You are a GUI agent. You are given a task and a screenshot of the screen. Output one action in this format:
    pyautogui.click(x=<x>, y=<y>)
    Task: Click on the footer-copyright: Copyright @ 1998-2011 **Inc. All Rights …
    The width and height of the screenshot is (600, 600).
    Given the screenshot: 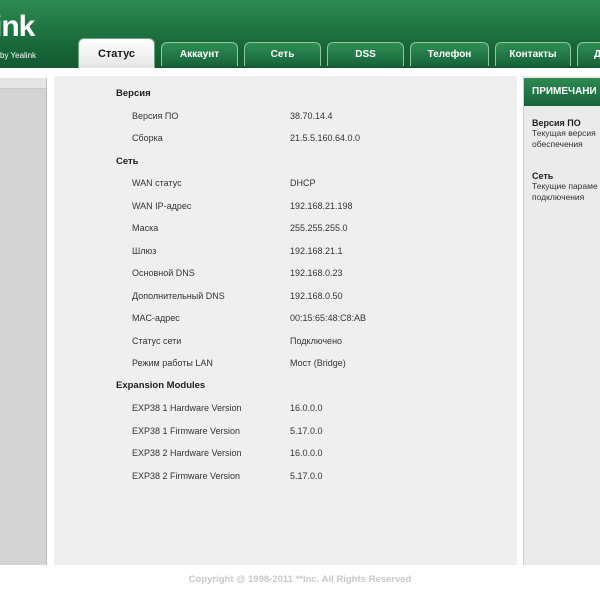 What is the action you would take?
    pyautogui.click(x=300, y=579)
    